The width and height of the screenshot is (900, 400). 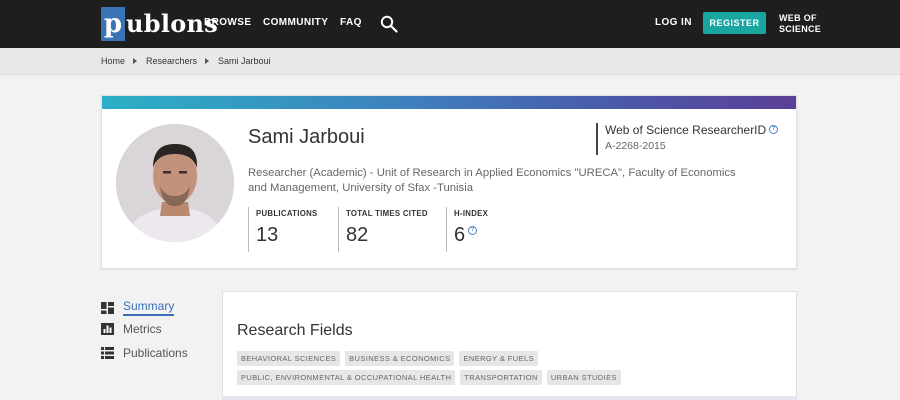 I want to click on stat-publications: PUBLICATIONS 13, so click(x=283, y=229).